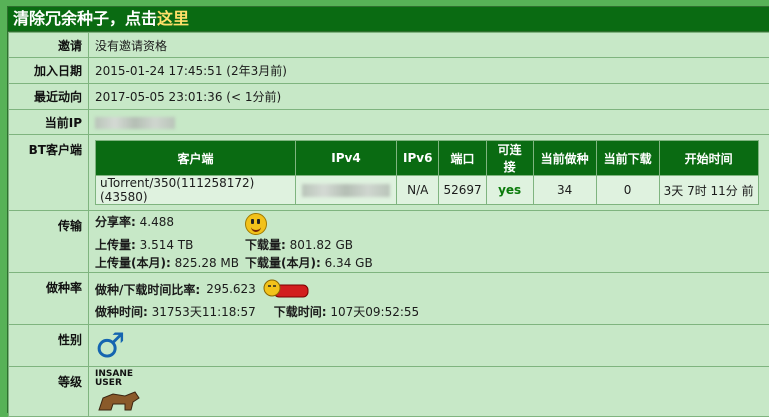  What do you see at coordinates (564, 190) in the screenshot?
I see `client-seeding: 34` at bounding box center [564, 190].